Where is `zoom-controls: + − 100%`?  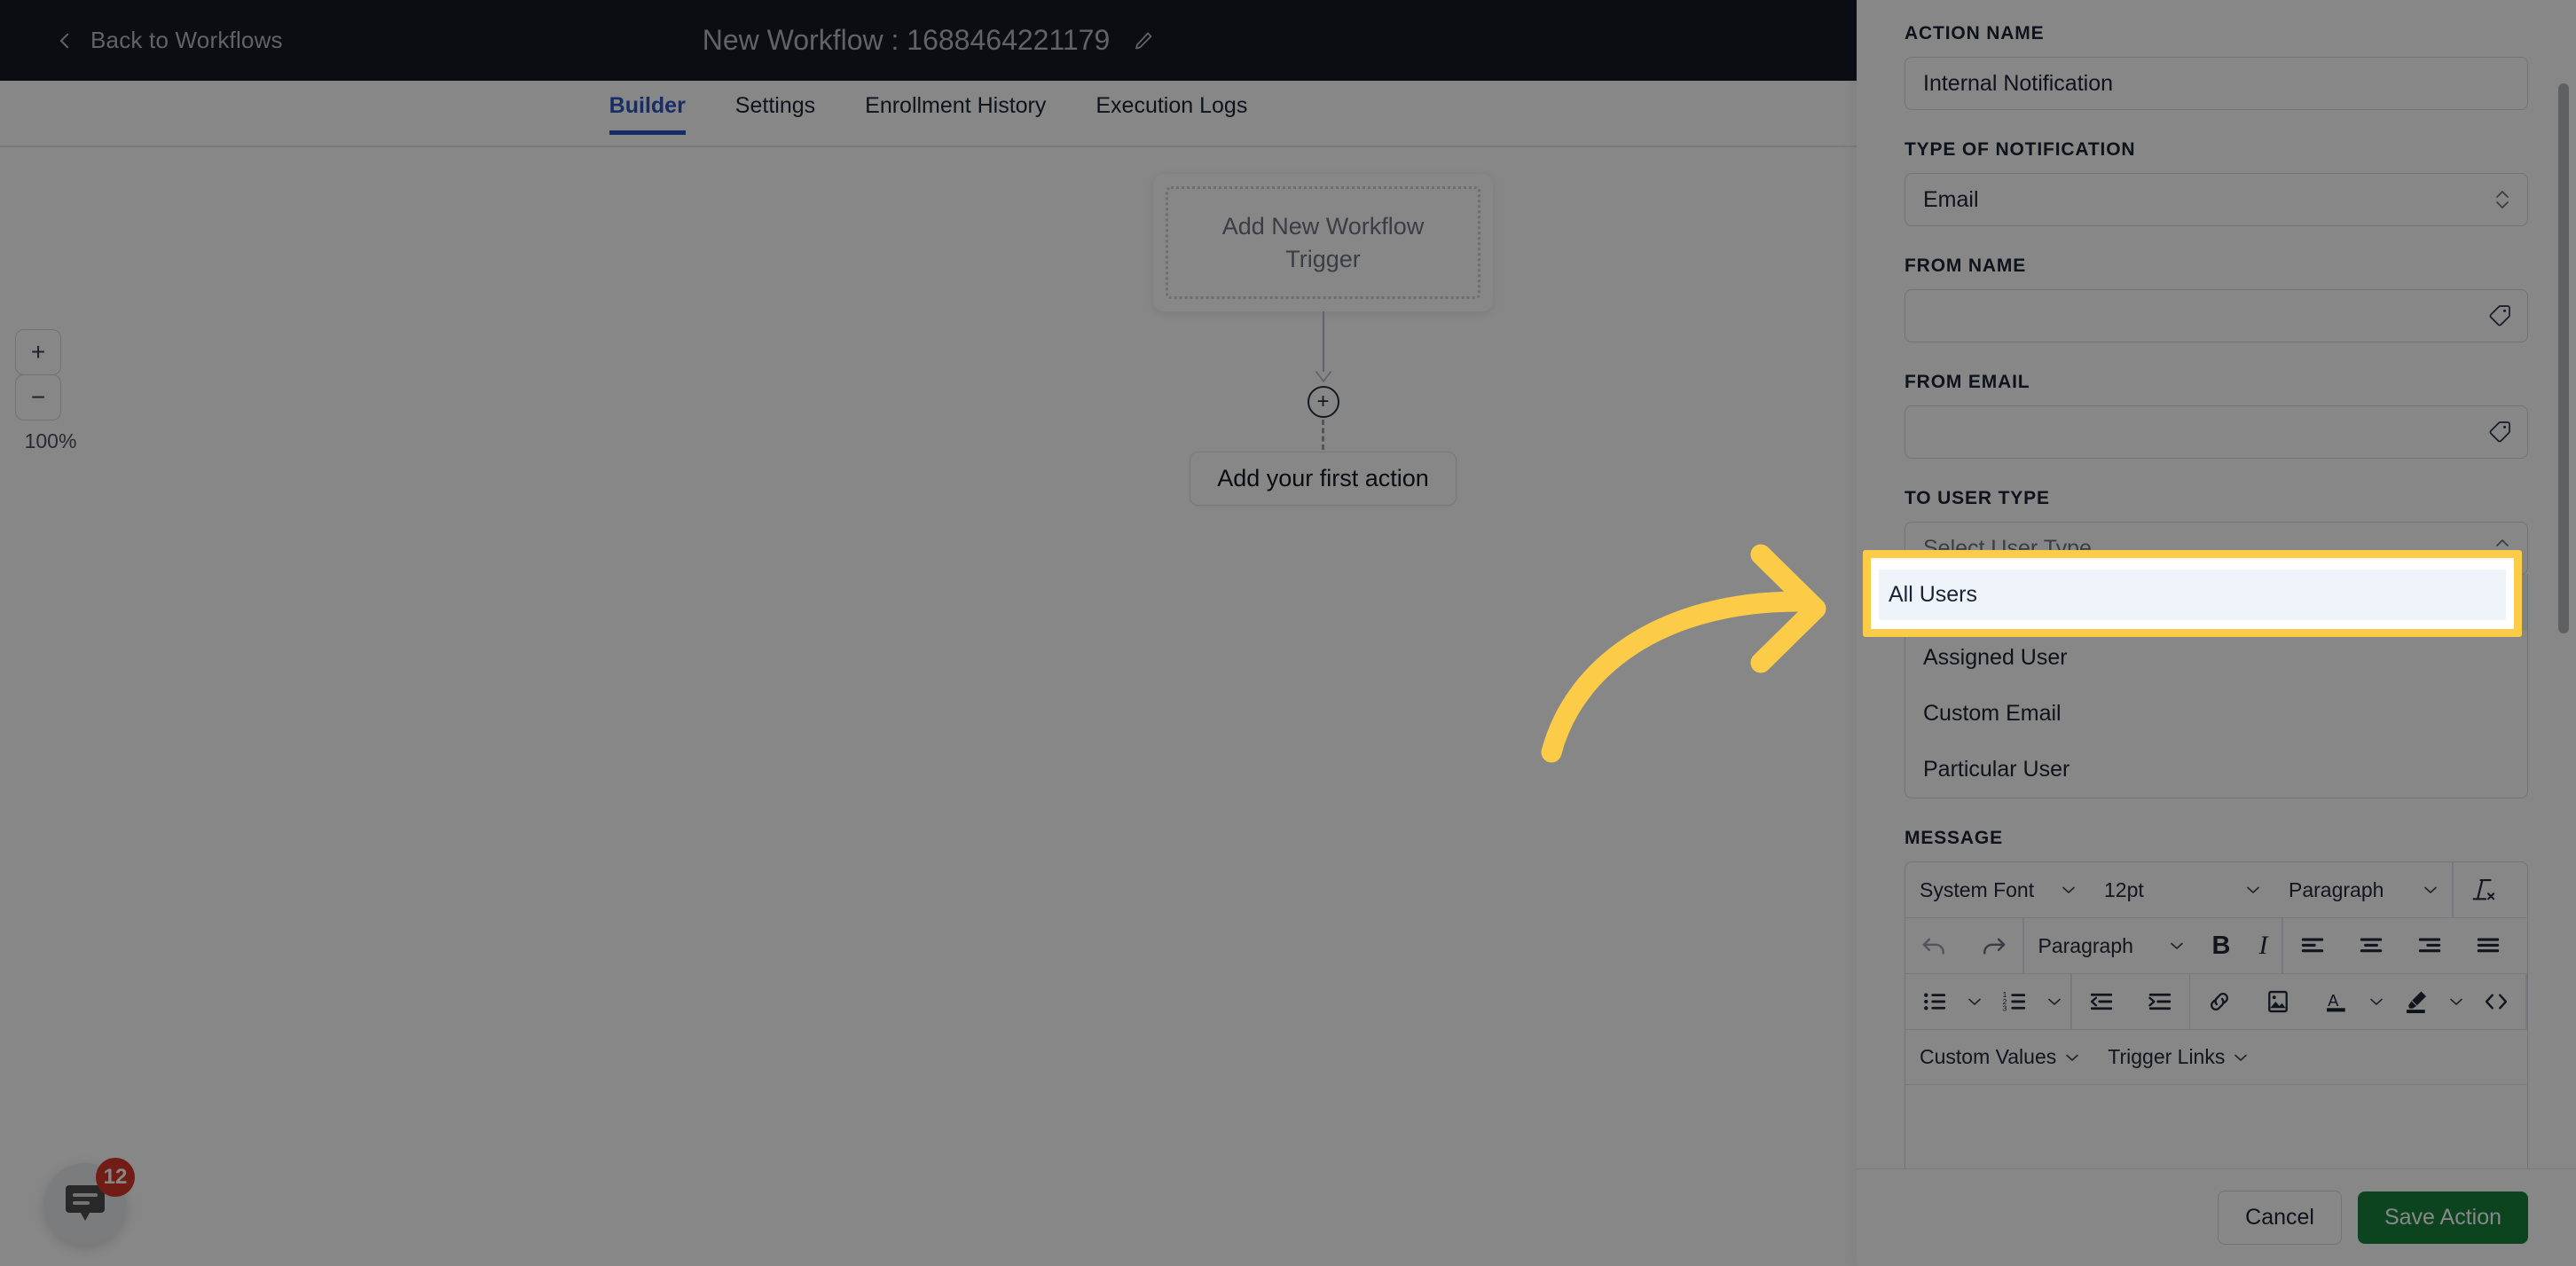
zoom-controls: + − 100% is located at coordinates (45, 391).